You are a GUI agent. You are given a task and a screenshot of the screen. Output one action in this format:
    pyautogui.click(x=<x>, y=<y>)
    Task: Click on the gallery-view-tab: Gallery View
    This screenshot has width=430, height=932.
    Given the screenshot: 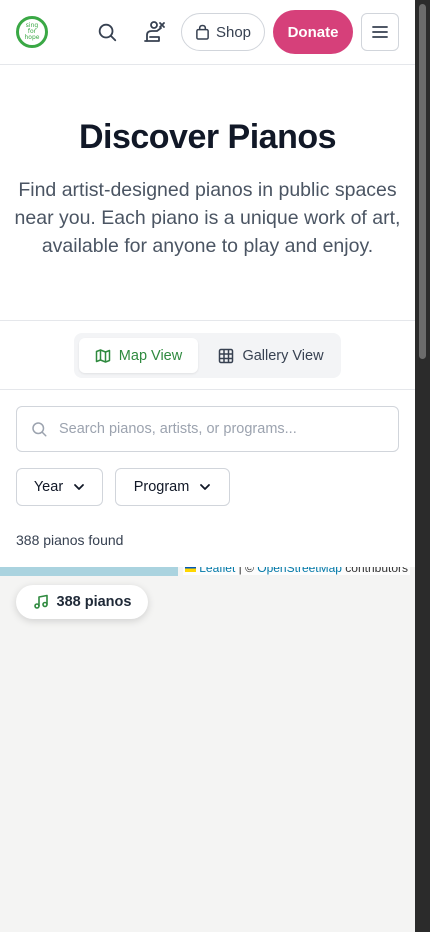 What is the action you would take?
    pyautogui.click(x=271, y=355)
    